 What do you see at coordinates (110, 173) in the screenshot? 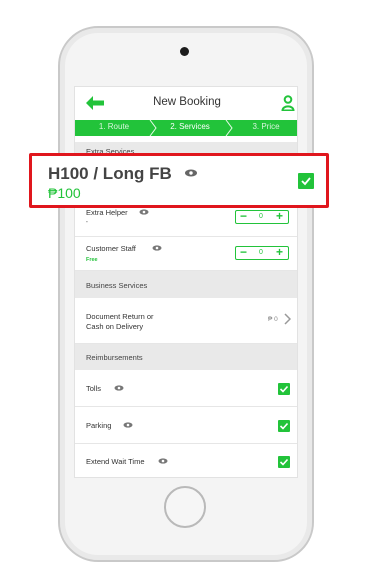
I see `service-title: H100 / Long FB` at bounding box center [110, 173].